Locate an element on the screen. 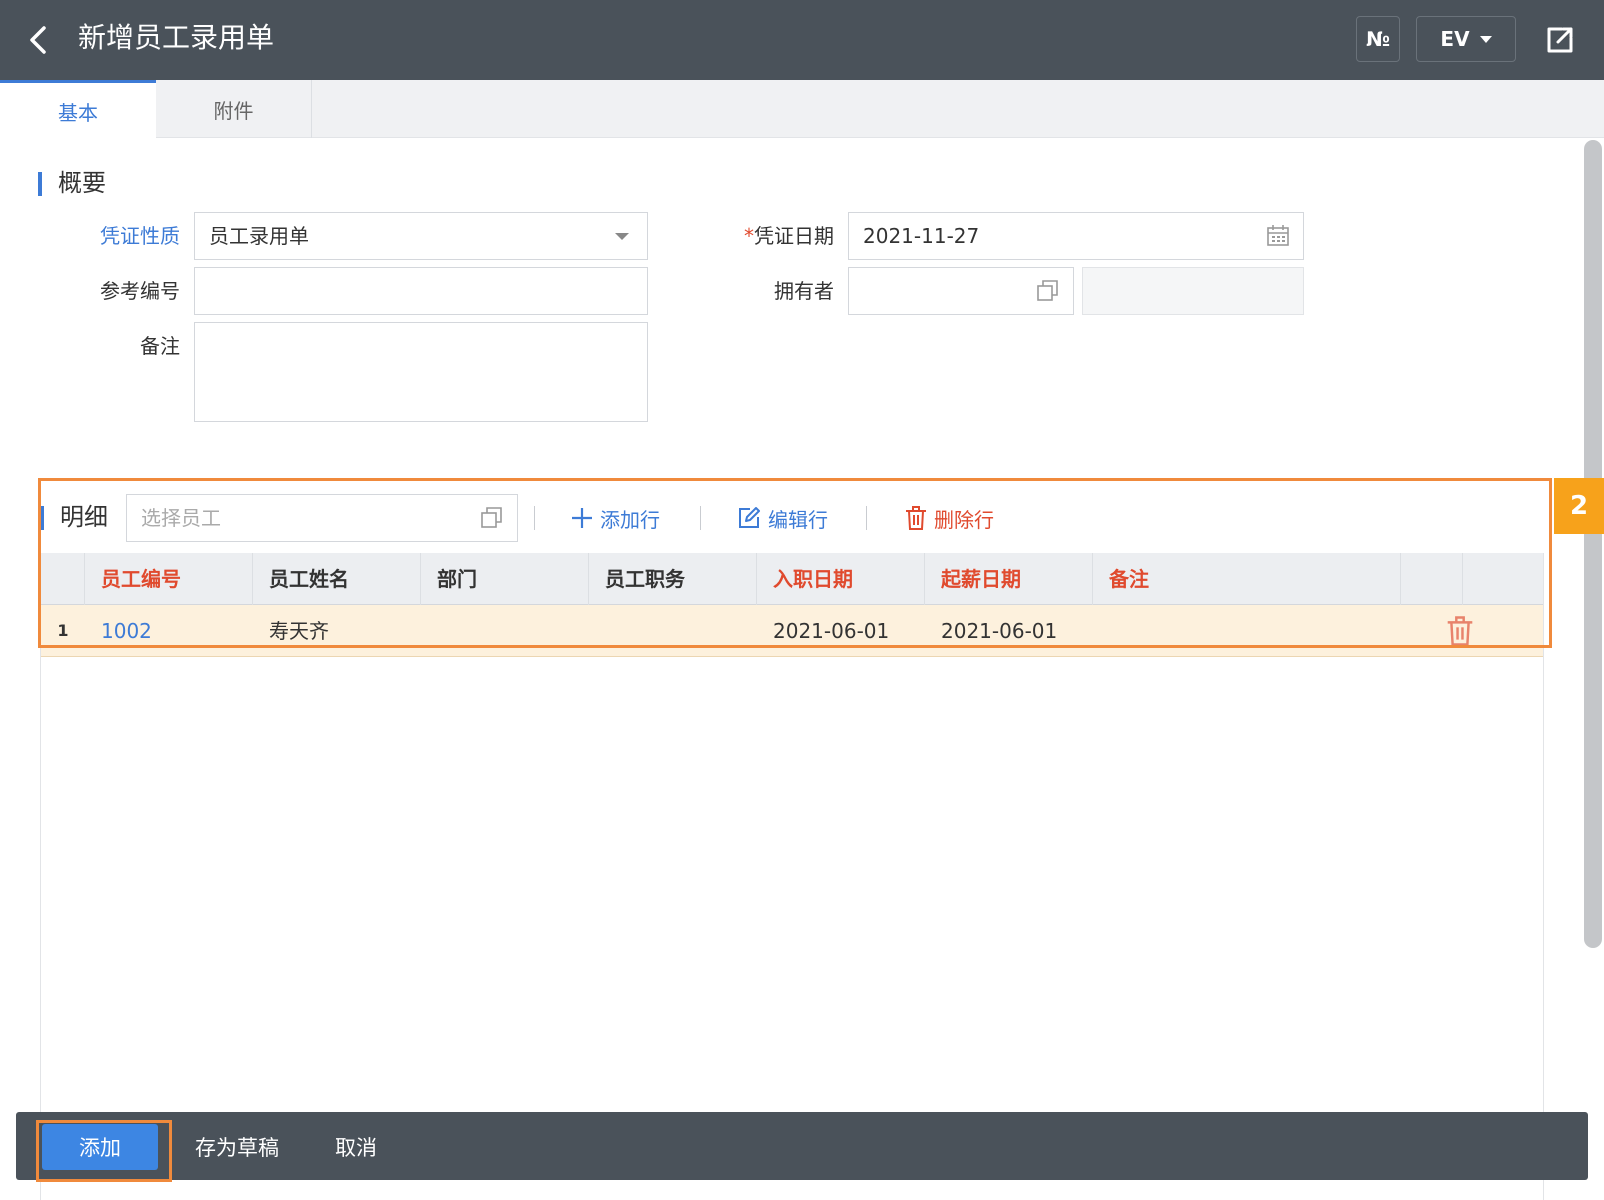 Image resolution: width=1604 pixels, height=1200 pixels. cancel-button: 取消 is located at coordinates (356, 1147).